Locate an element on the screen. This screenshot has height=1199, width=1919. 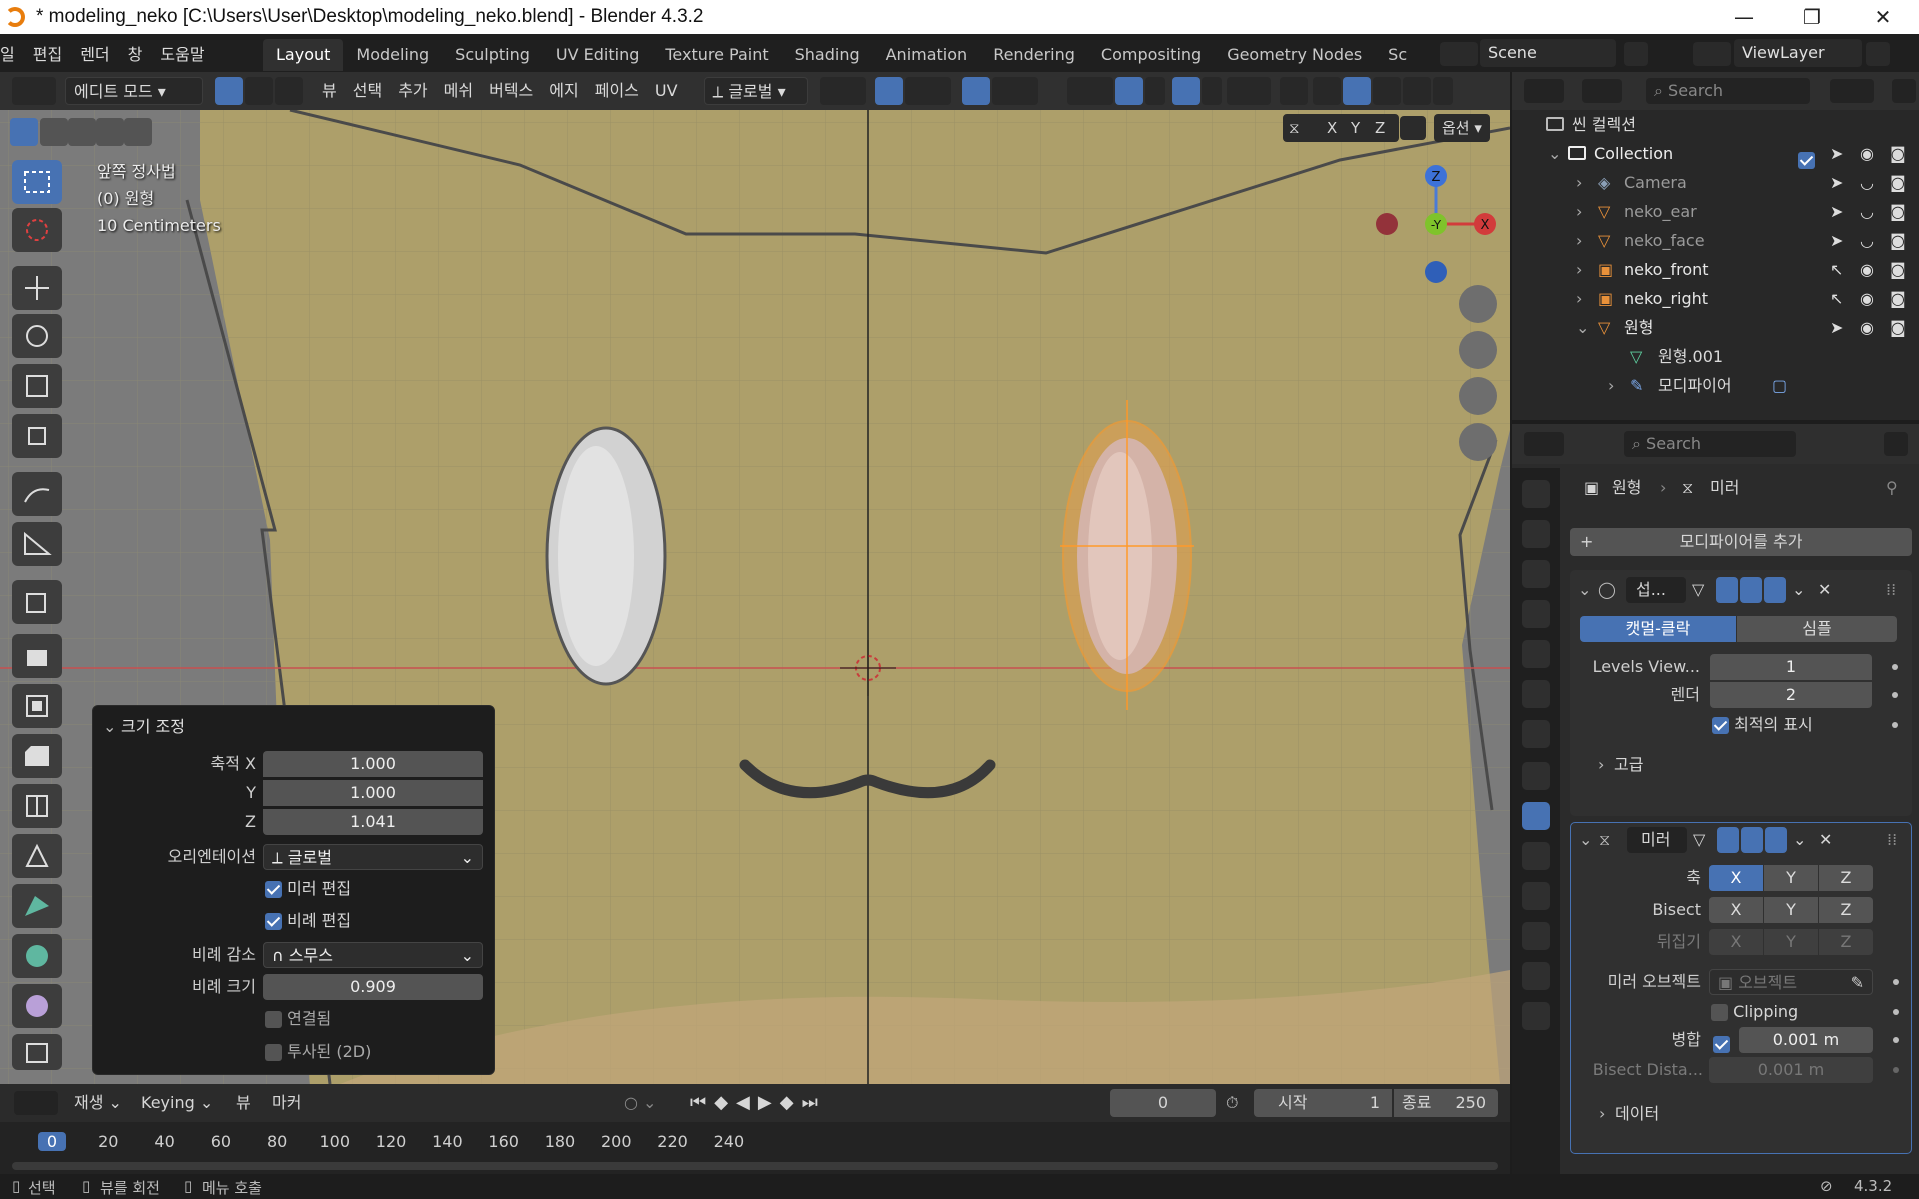
select-new-icon is located at coordinates (24, 132).